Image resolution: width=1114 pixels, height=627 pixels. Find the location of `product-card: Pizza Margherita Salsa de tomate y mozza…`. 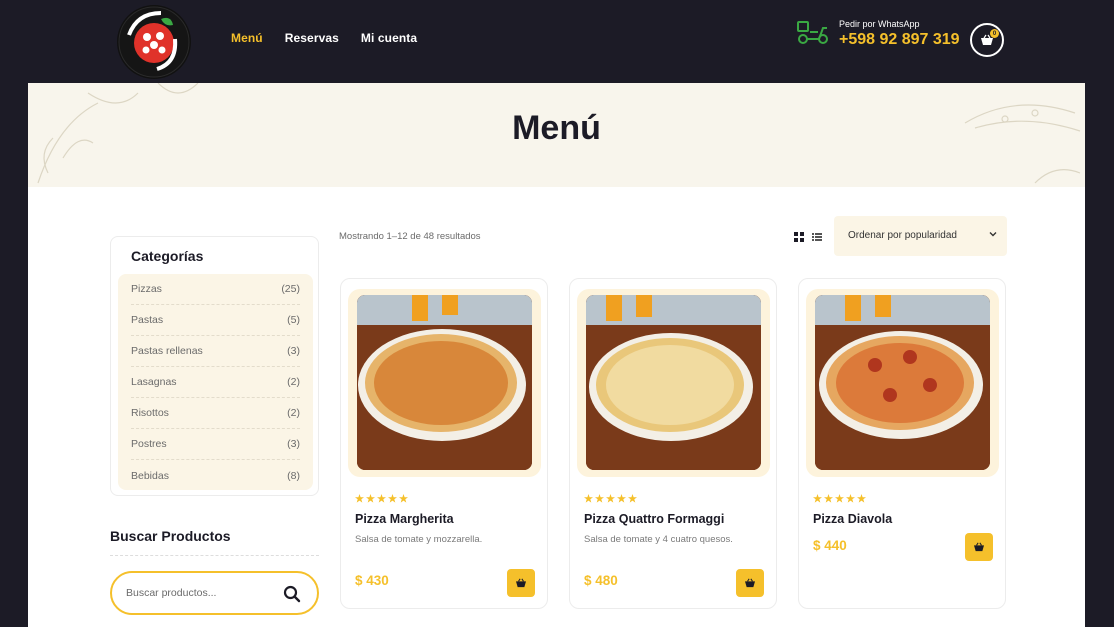

product-card: Pizza Margherita Salsa de tomate y mozza… is located at coordinates (444, 443).